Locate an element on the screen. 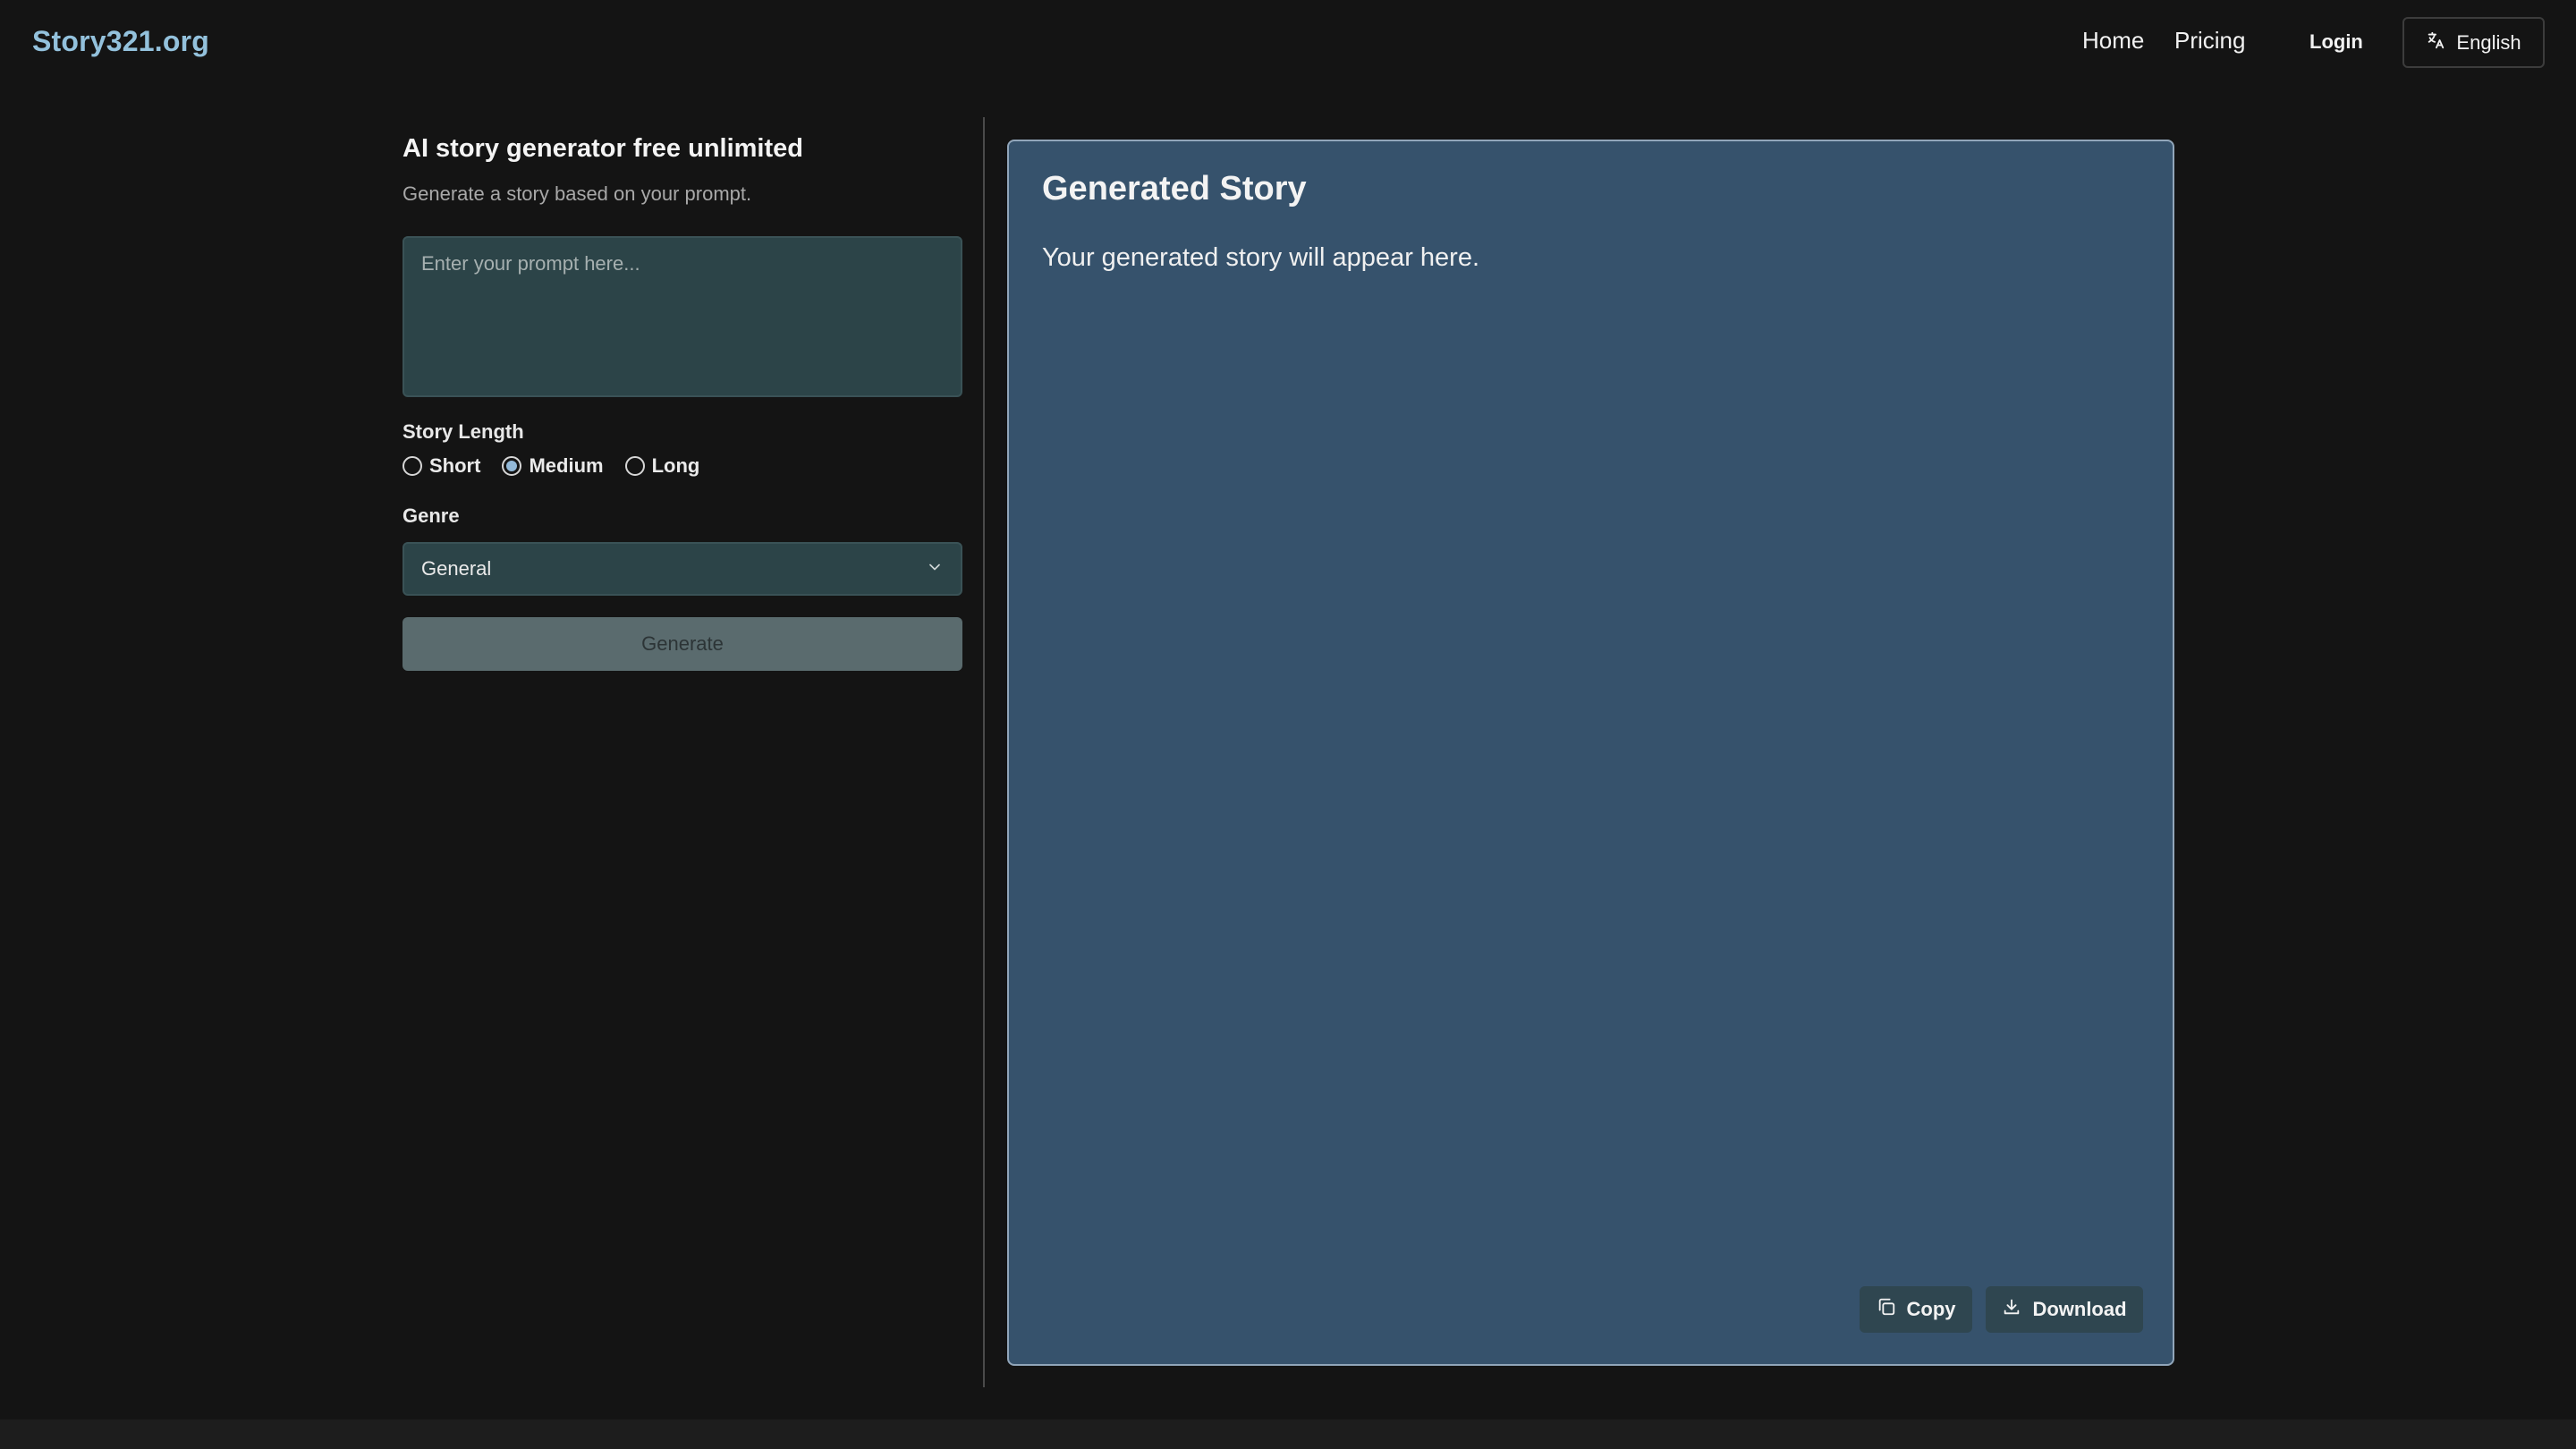  length-option-long: Long is located at coordinates (662, 466).